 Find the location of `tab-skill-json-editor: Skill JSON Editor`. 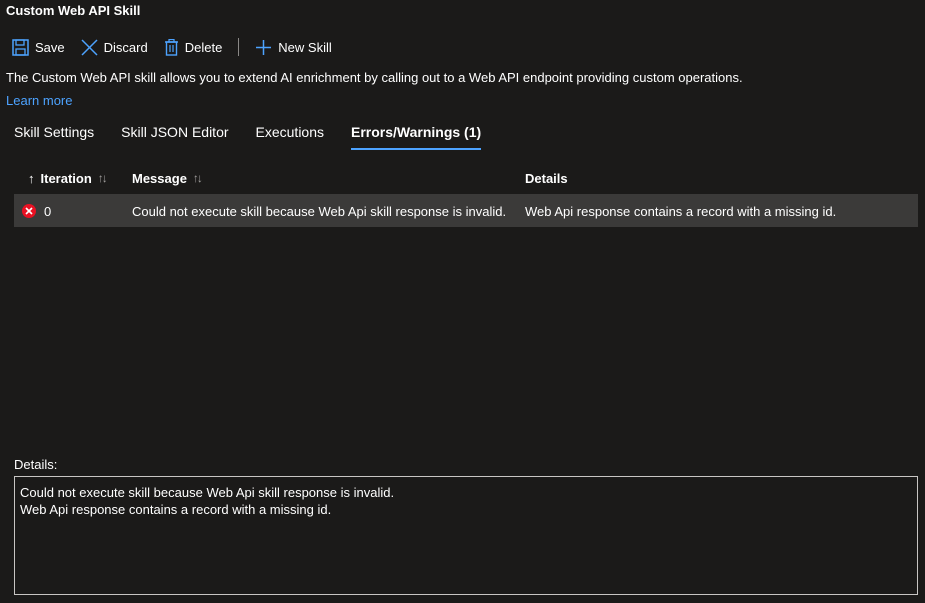

tab-skill-json-editor: Skill JSON Editor is located at coordinates (174, 137).